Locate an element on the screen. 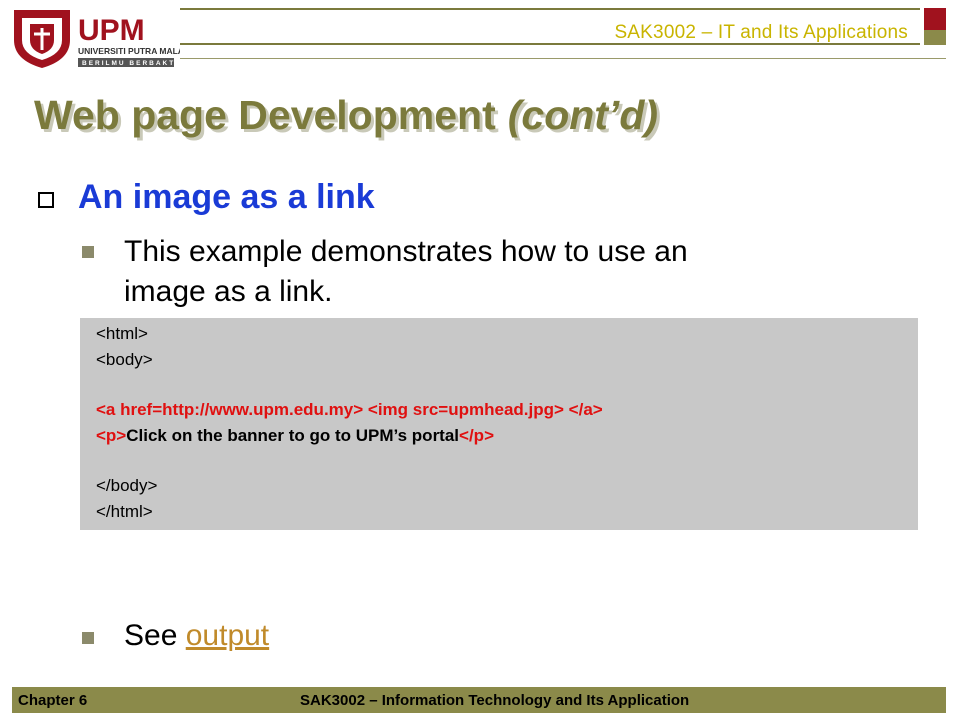 This screenshot has width=960, height=720. code-img-tag: <img src=upmhead.jpg> is located at coordinates (465, 409).